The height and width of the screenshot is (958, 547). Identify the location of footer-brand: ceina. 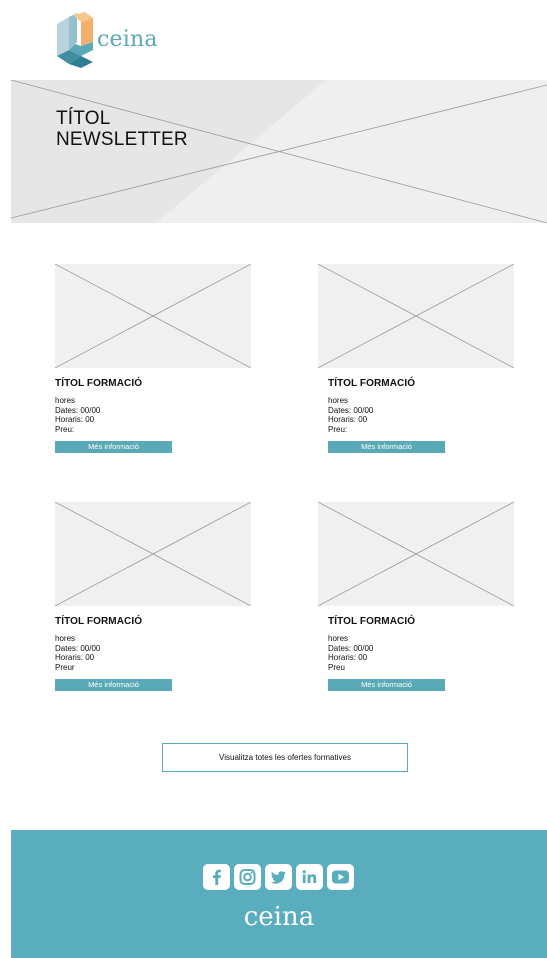
(279, 917).